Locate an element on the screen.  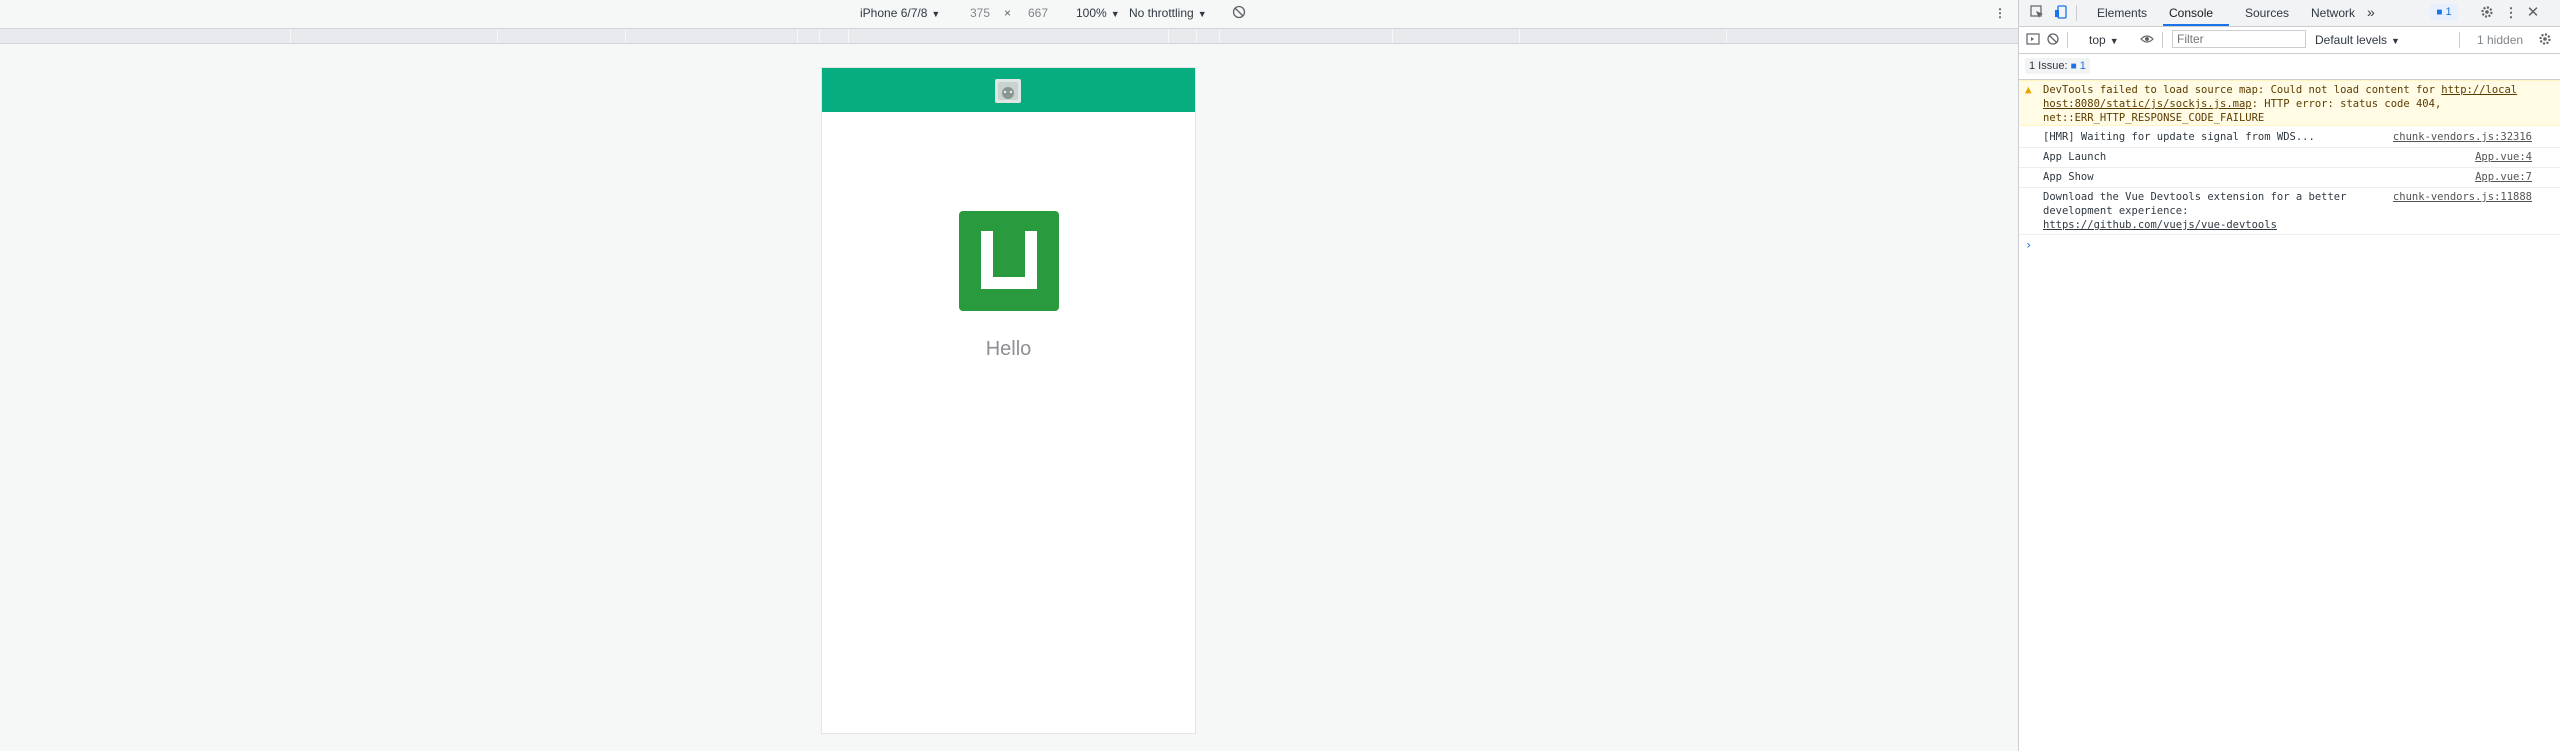
console-log-message: App Launch App.vue:4 is located at coordinates (2289, 158).